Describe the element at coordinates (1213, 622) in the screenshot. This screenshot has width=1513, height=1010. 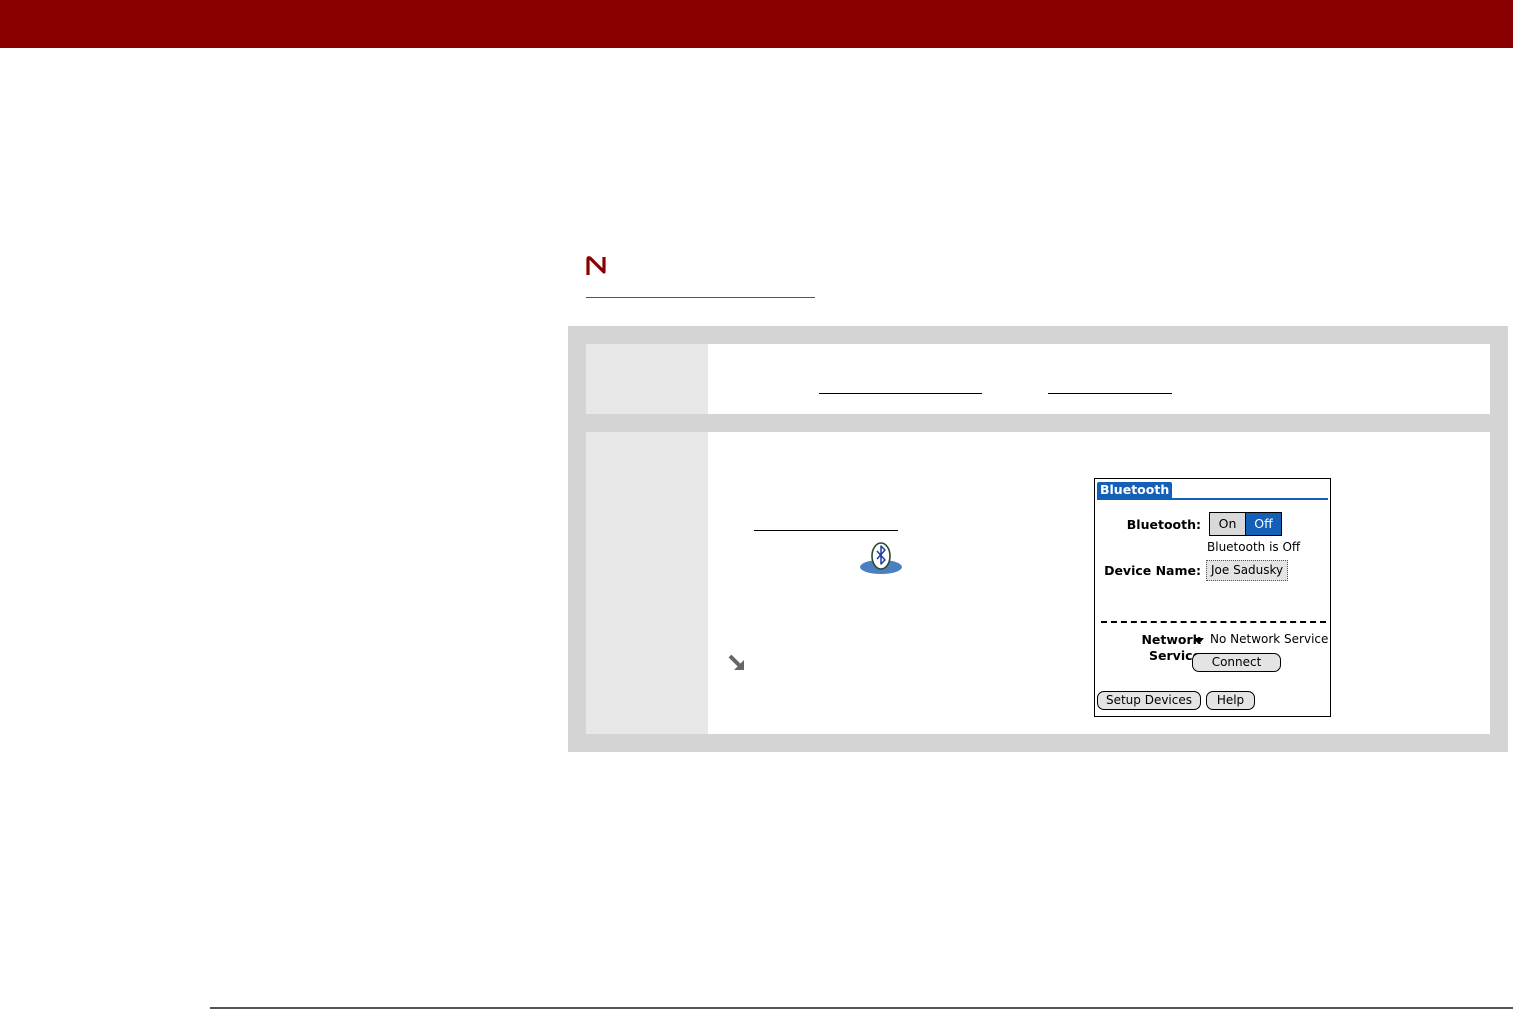
I see `separator` at that location.